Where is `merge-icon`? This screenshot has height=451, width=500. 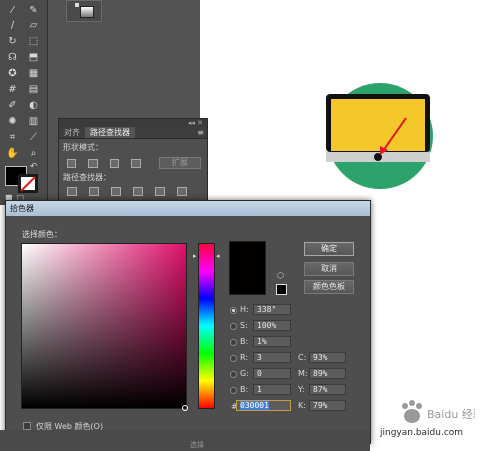
merge-icon is located at coordinates (116, 191).